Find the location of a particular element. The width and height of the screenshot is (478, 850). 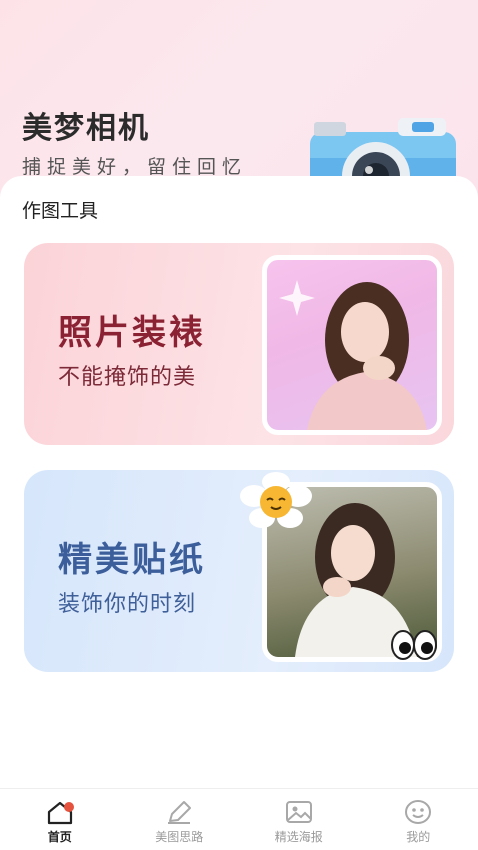

card-subtitle: 装饰你的时刻 is located at coordinates (127, 604).